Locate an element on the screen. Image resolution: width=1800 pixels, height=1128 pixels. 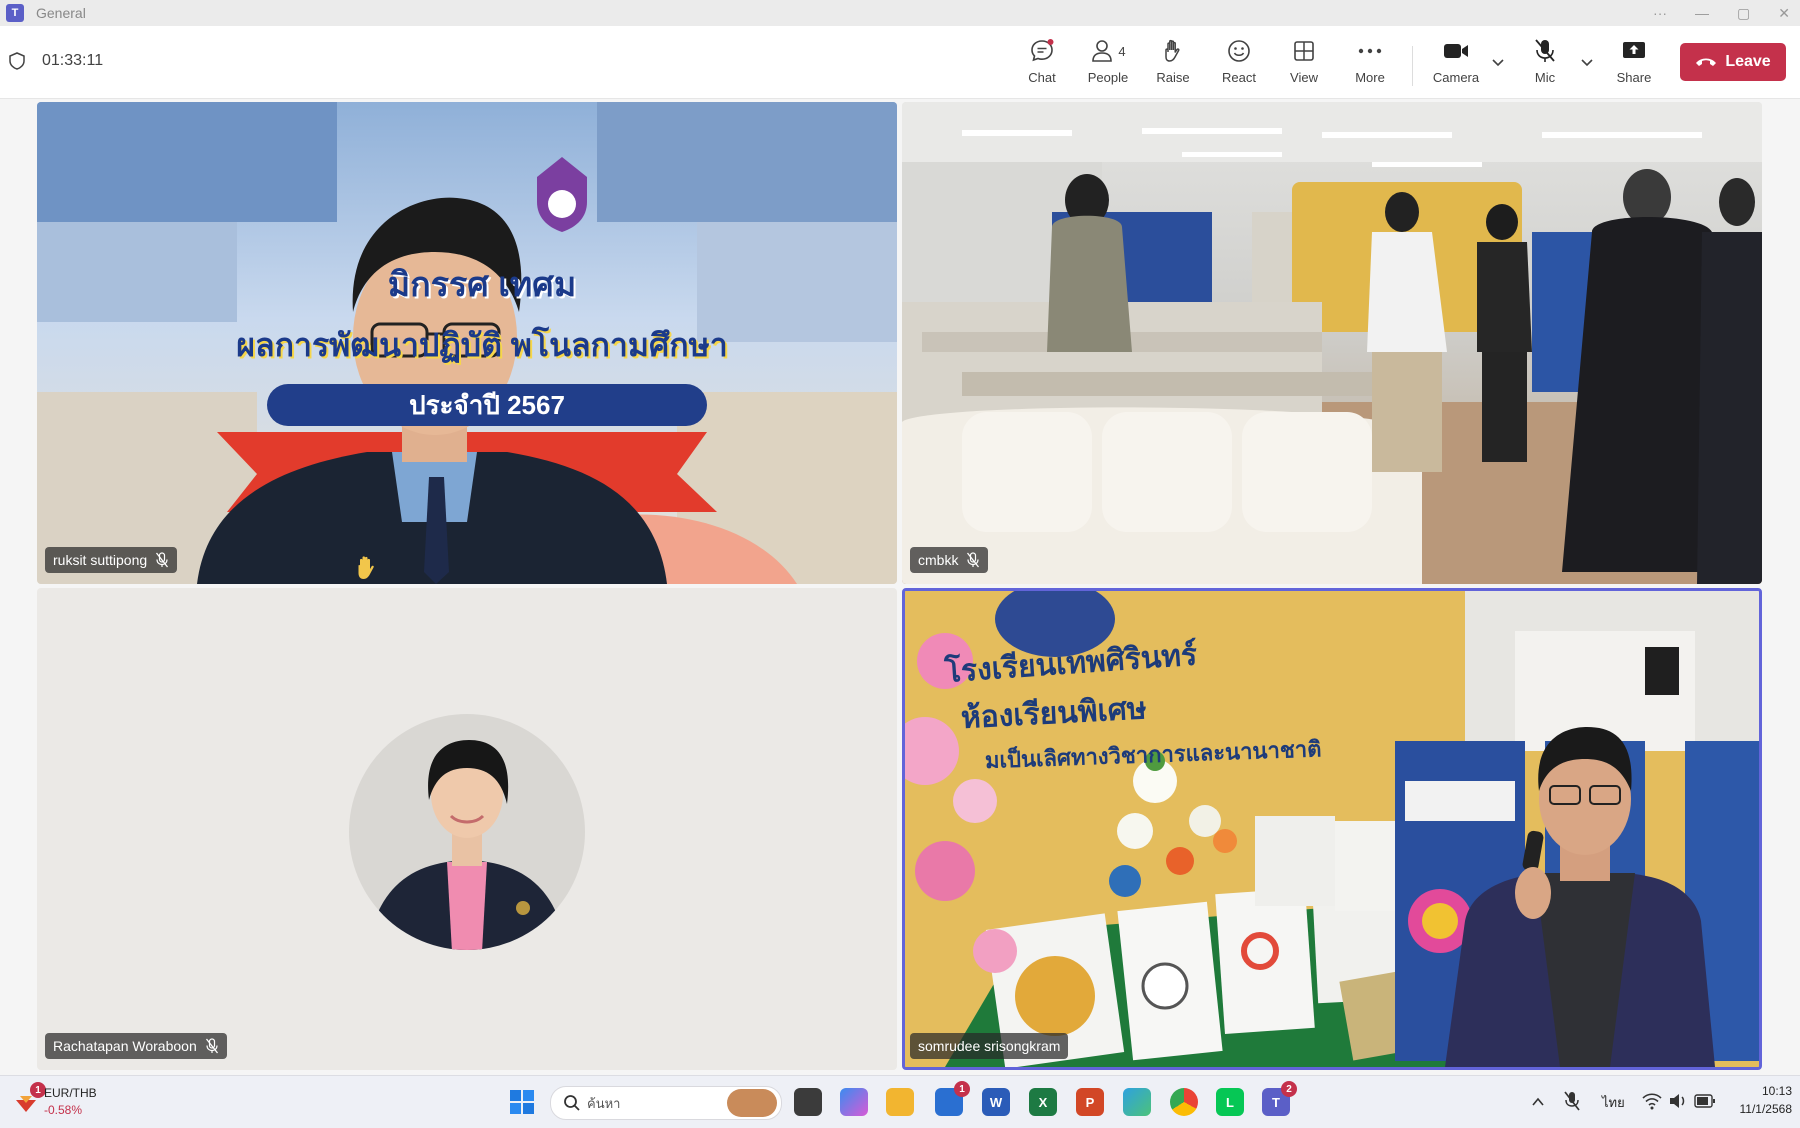
view-button: View is located at coordinates (1304, 64).